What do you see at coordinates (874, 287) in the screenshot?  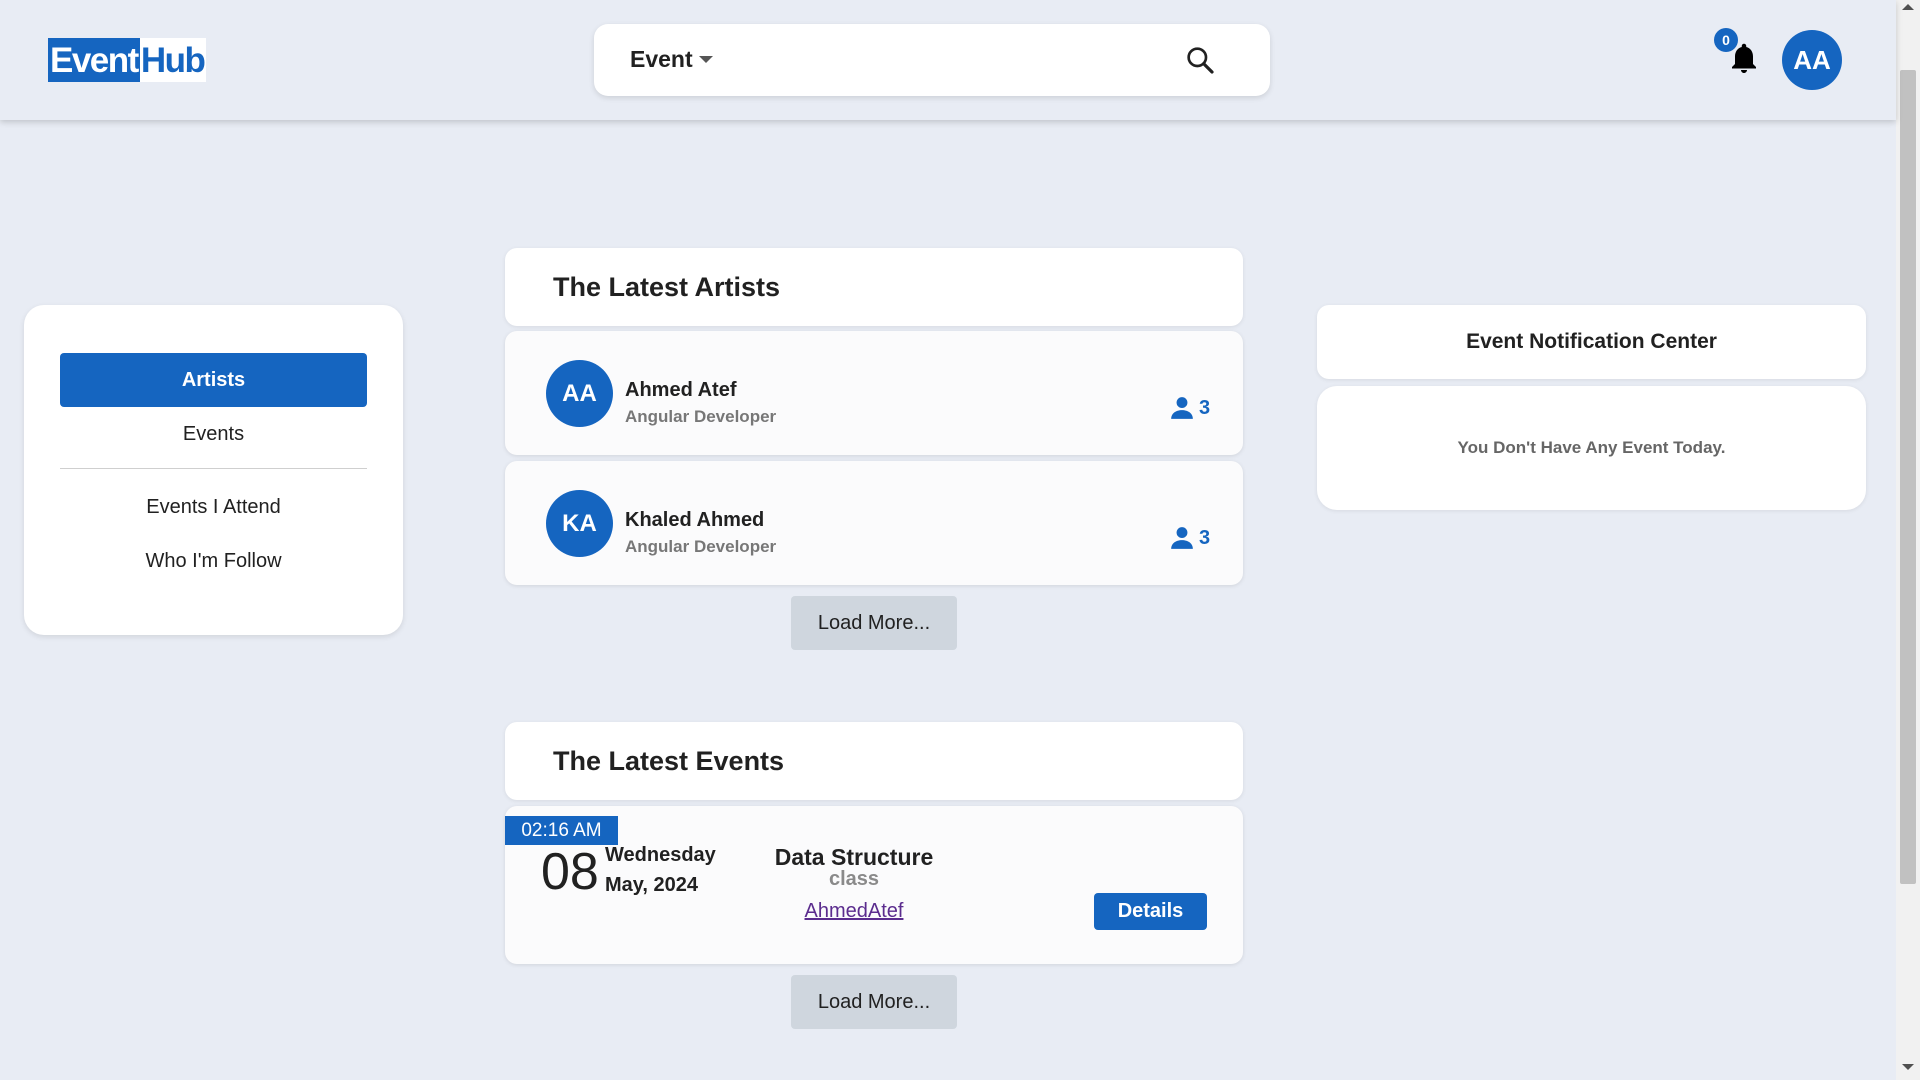 I see `latest-artists-heading: The Latest Artists` at bounding box center [874, 287].